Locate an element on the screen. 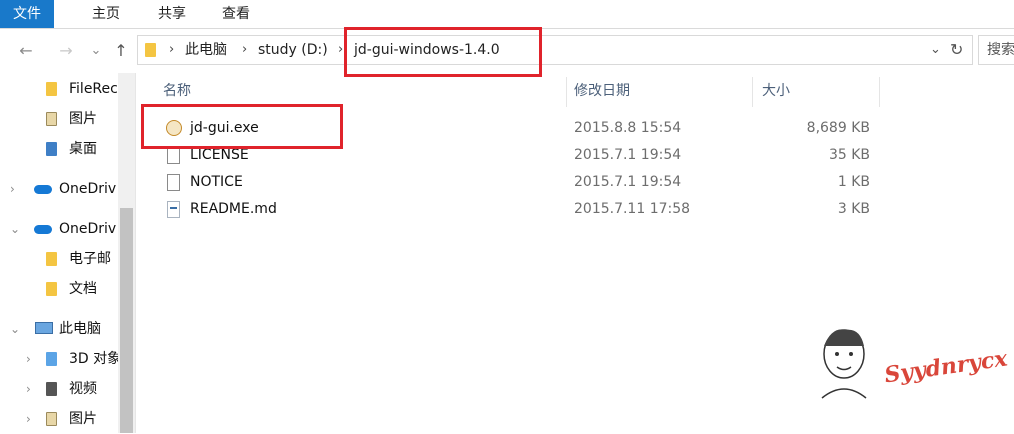  file-name: NOTICE is located at coordinates (216, 182).